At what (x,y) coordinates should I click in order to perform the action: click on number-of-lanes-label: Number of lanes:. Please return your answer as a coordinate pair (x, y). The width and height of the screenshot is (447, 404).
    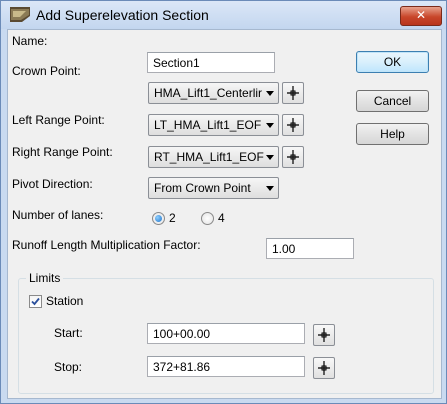
    Looking at the image, I should click on (58, 215).